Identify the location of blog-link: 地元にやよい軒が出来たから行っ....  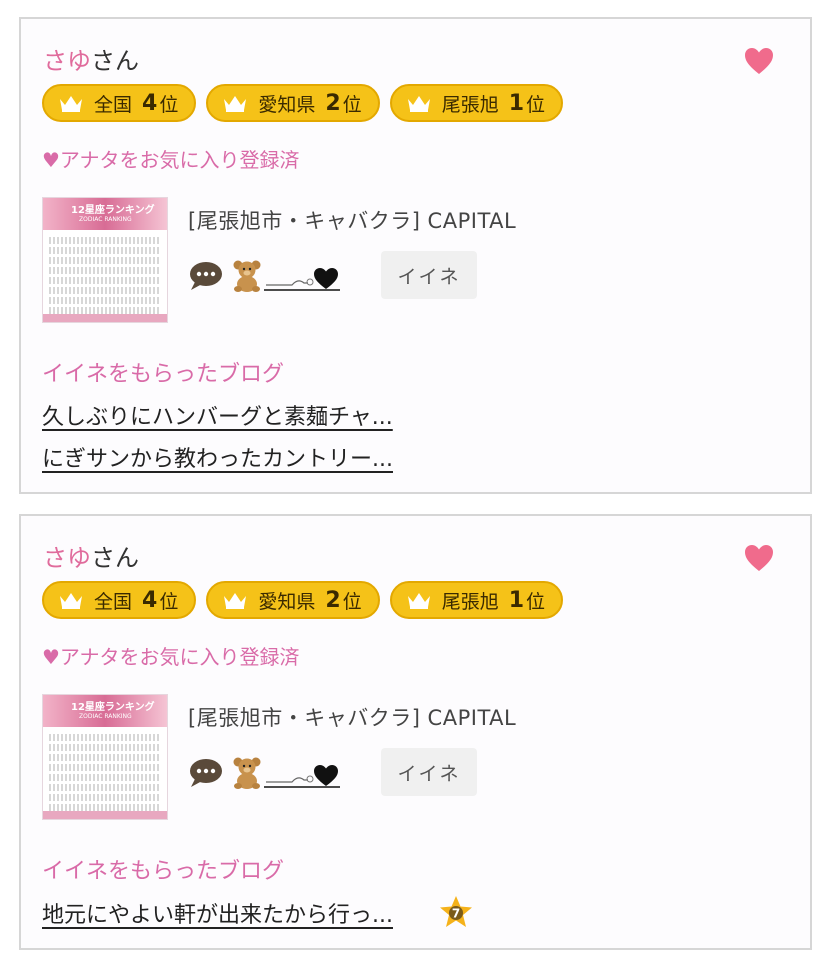
(217, 913).